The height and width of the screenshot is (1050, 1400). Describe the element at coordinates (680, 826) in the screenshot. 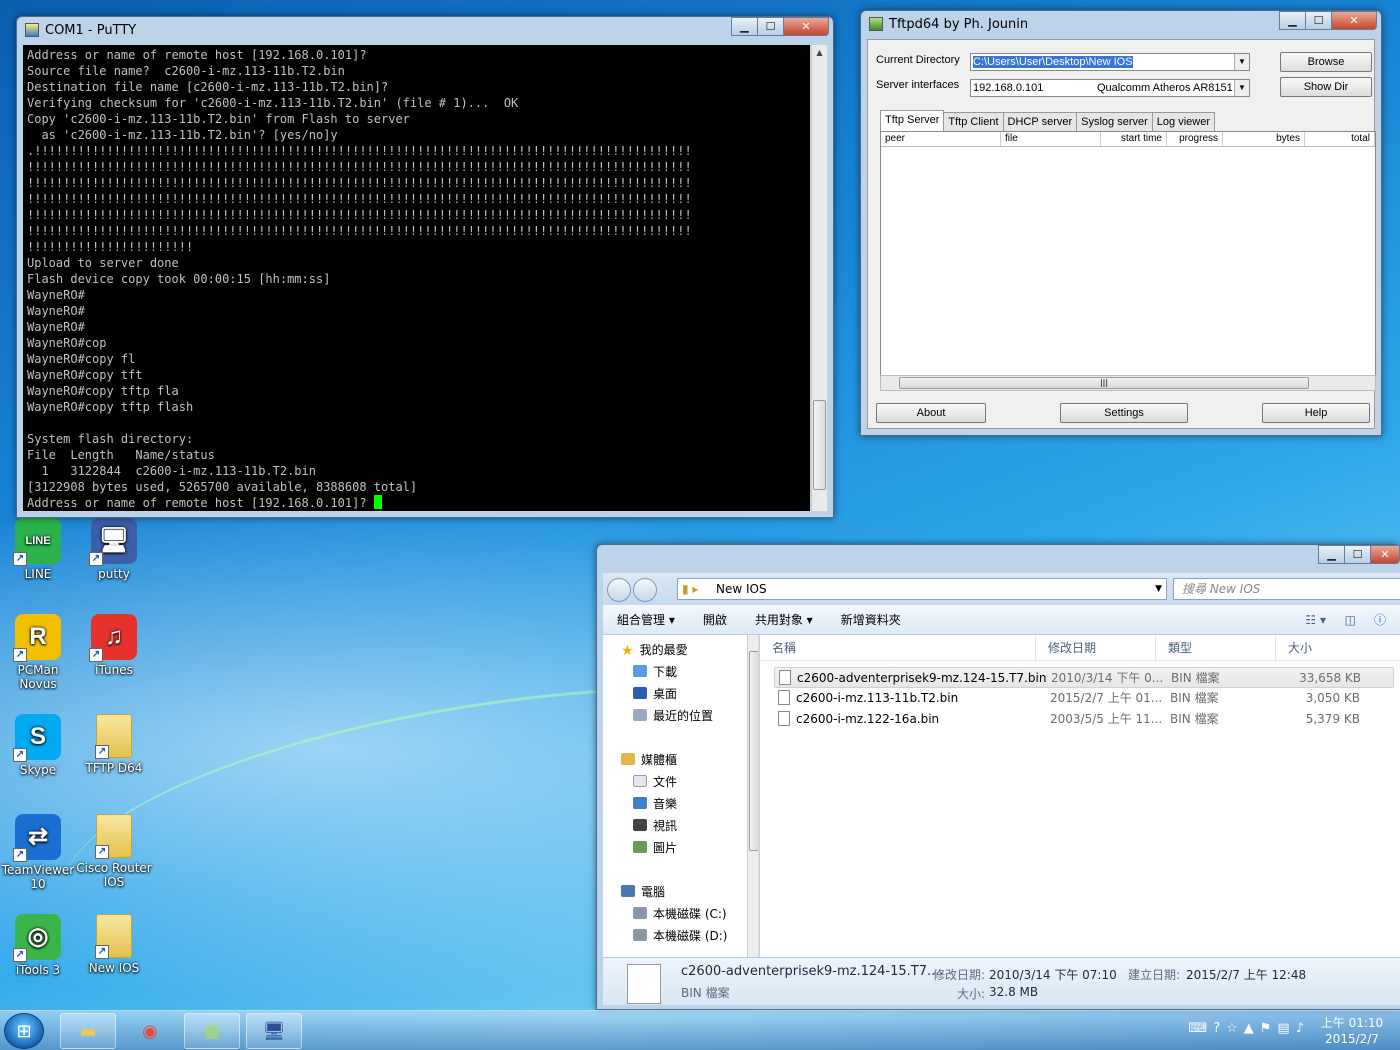

I see `nav-video: 視訊` at that location.